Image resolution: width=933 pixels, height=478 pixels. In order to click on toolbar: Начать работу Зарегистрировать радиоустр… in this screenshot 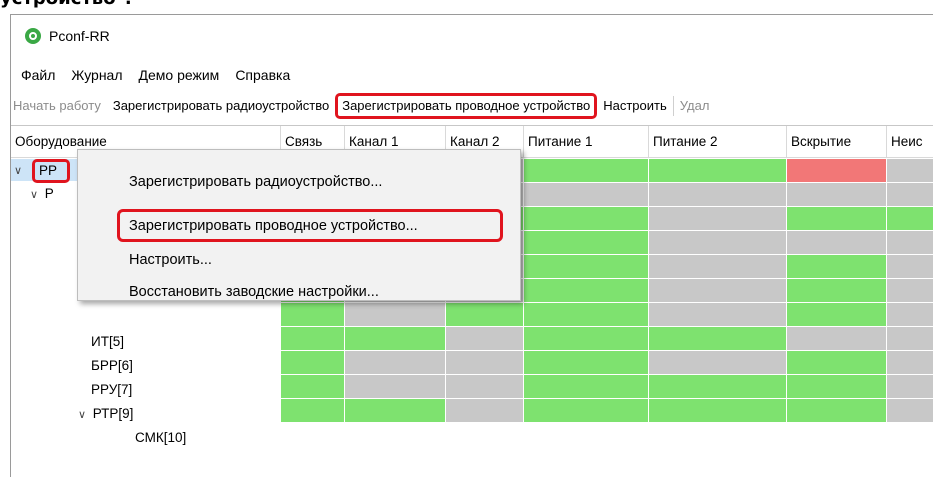, I will do `click(472, 106)`.